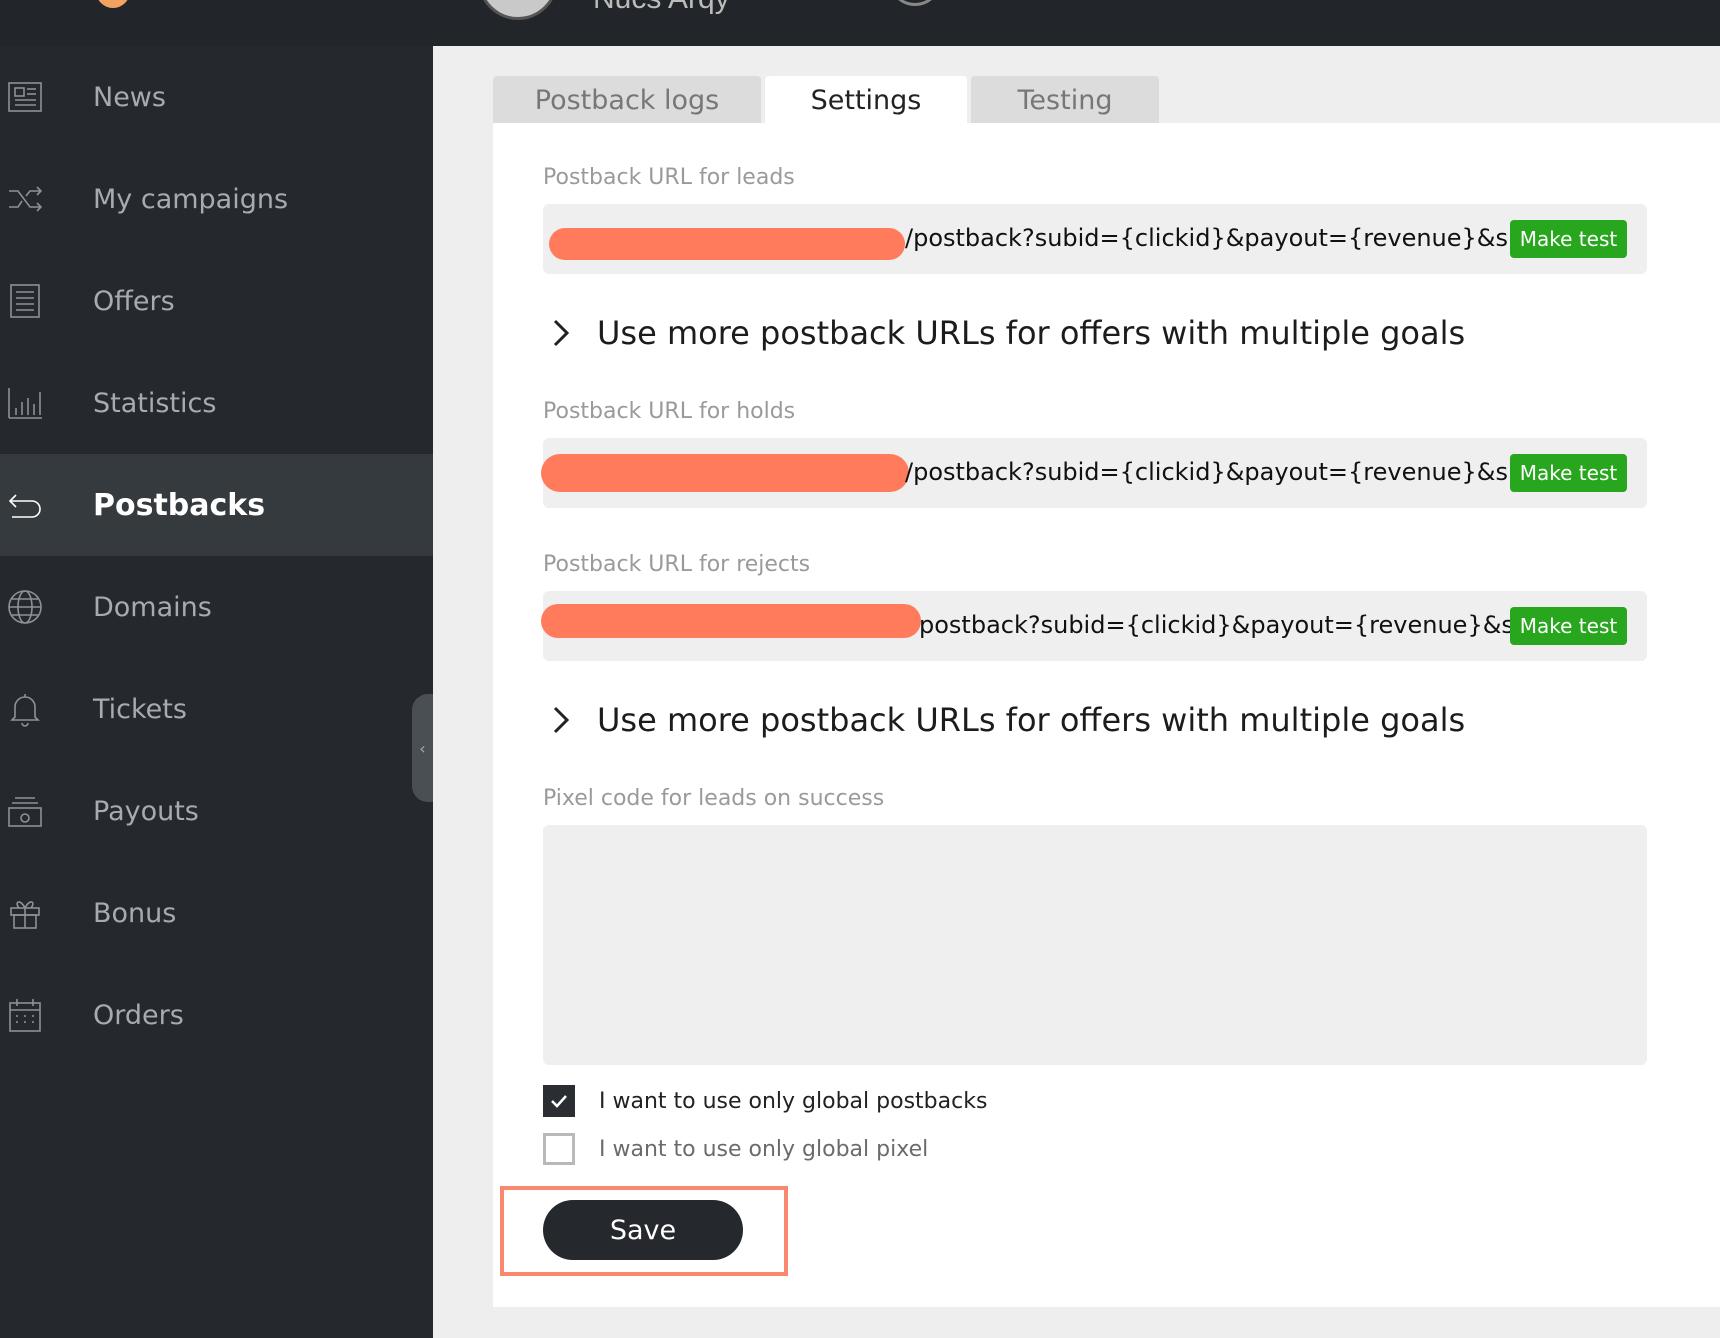 The image size is (1720, 1338). I want to click on shuffle-icon, so click(25, 199).